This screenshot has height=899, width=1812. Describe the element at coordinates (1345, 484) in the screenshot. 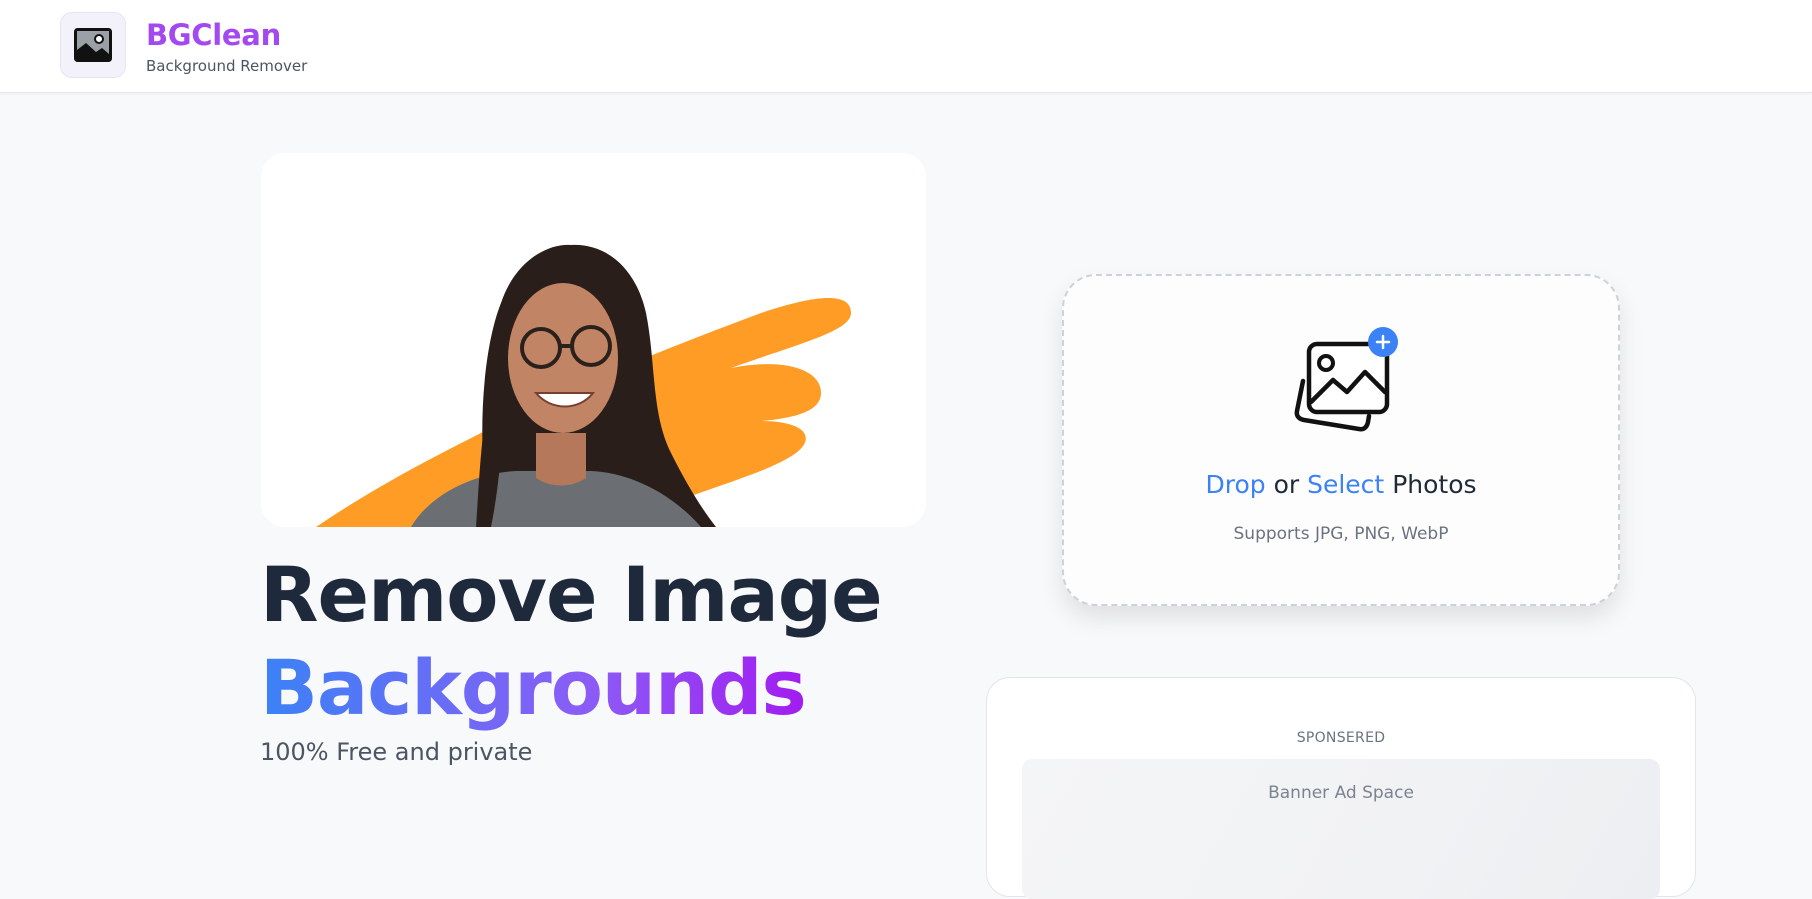

I see `select-link: Select` at that location.